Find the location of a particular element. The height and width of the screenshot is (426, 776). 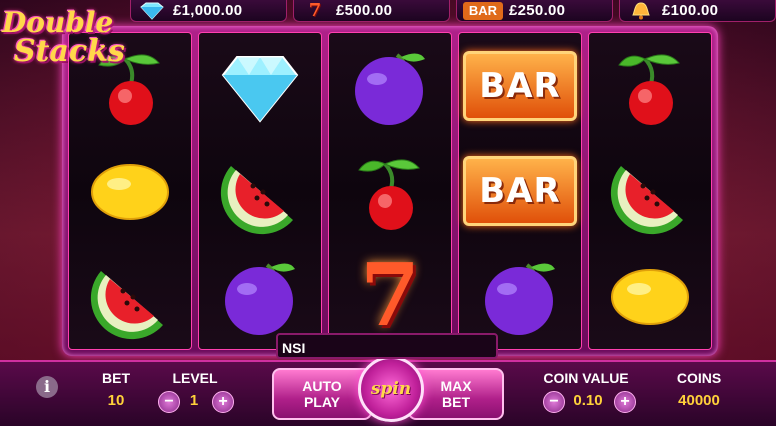

spin-button: spin is located at coordinates (391, 389).